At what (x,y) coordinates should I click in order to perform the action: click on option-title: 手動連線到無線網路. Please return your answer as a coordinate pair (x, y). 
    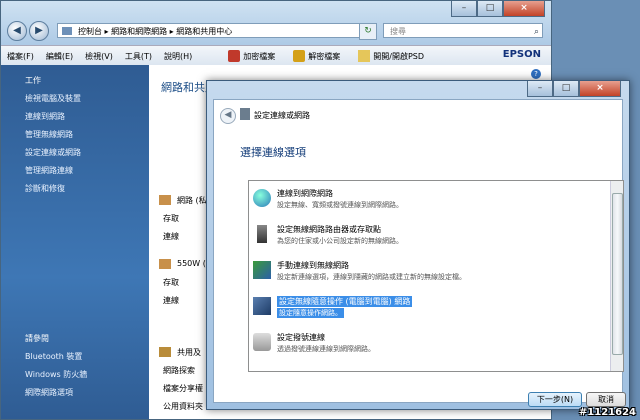
    Looking at the image, I should click on (313, 265).